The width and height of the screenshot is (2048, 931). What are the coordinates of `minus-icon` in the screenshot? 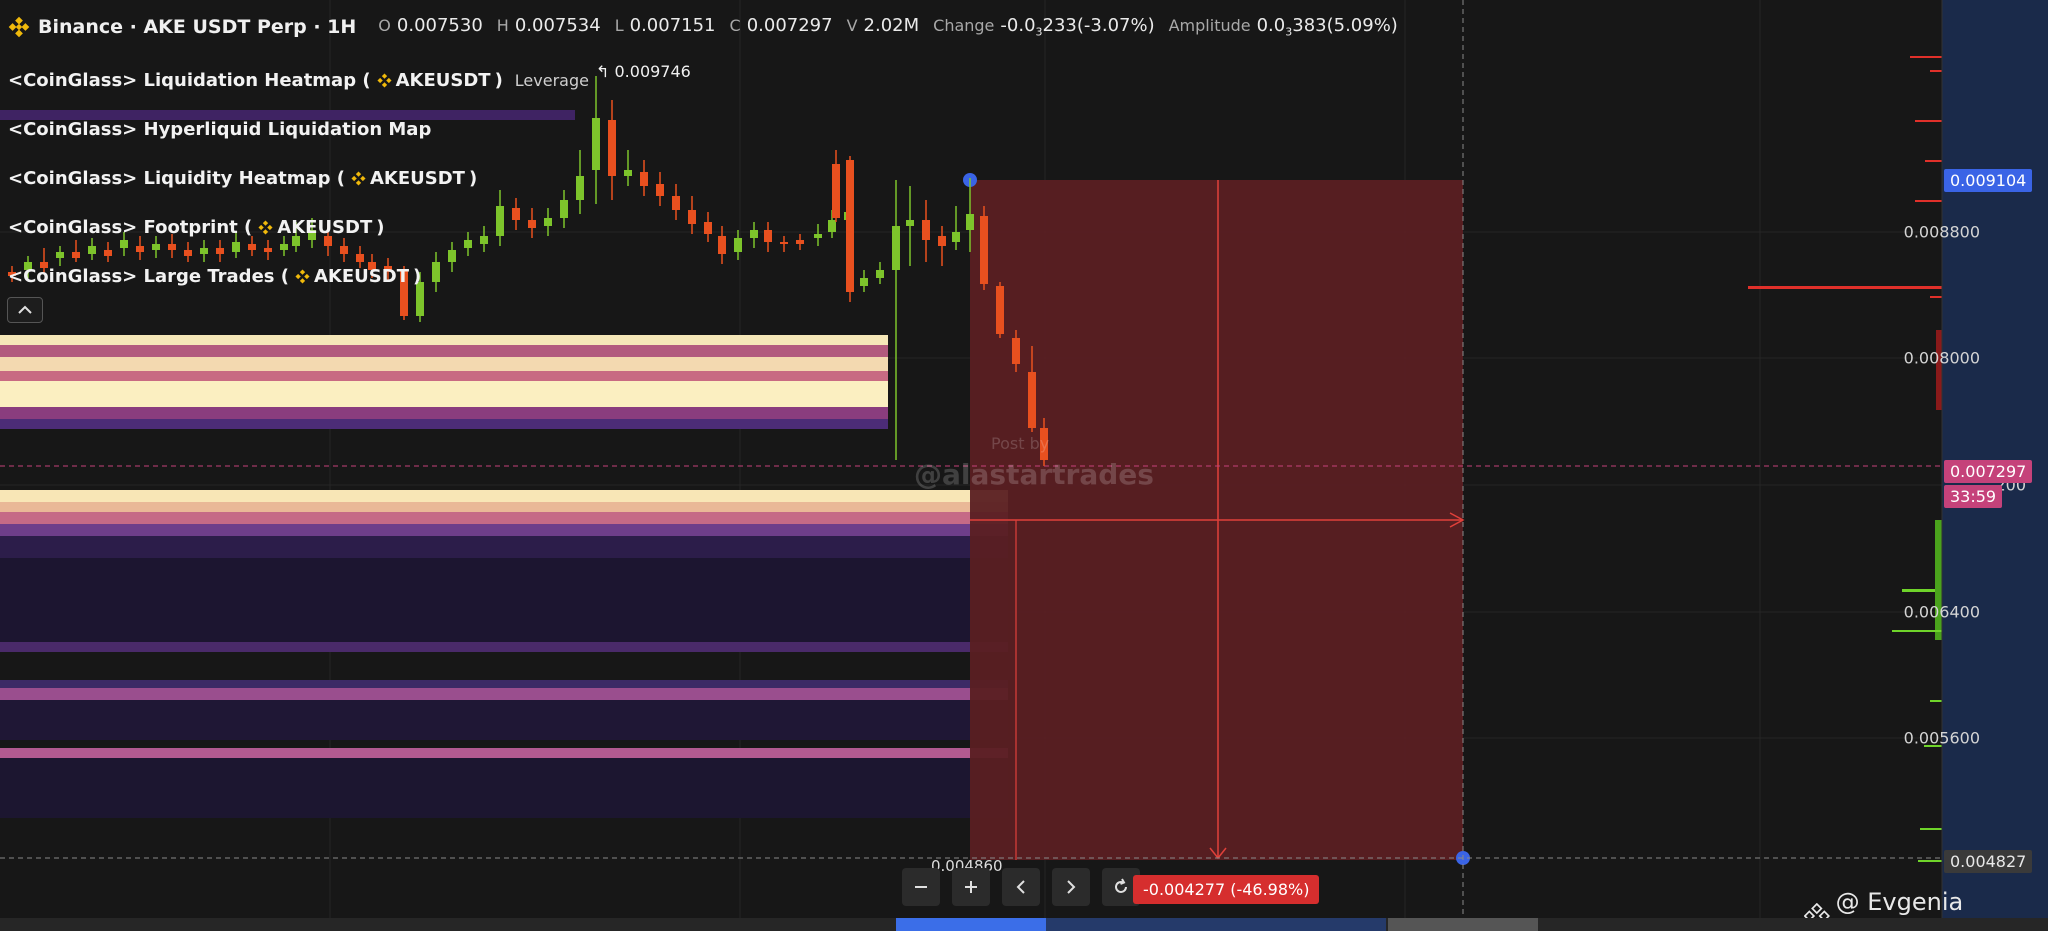 It's located at (921, 887).